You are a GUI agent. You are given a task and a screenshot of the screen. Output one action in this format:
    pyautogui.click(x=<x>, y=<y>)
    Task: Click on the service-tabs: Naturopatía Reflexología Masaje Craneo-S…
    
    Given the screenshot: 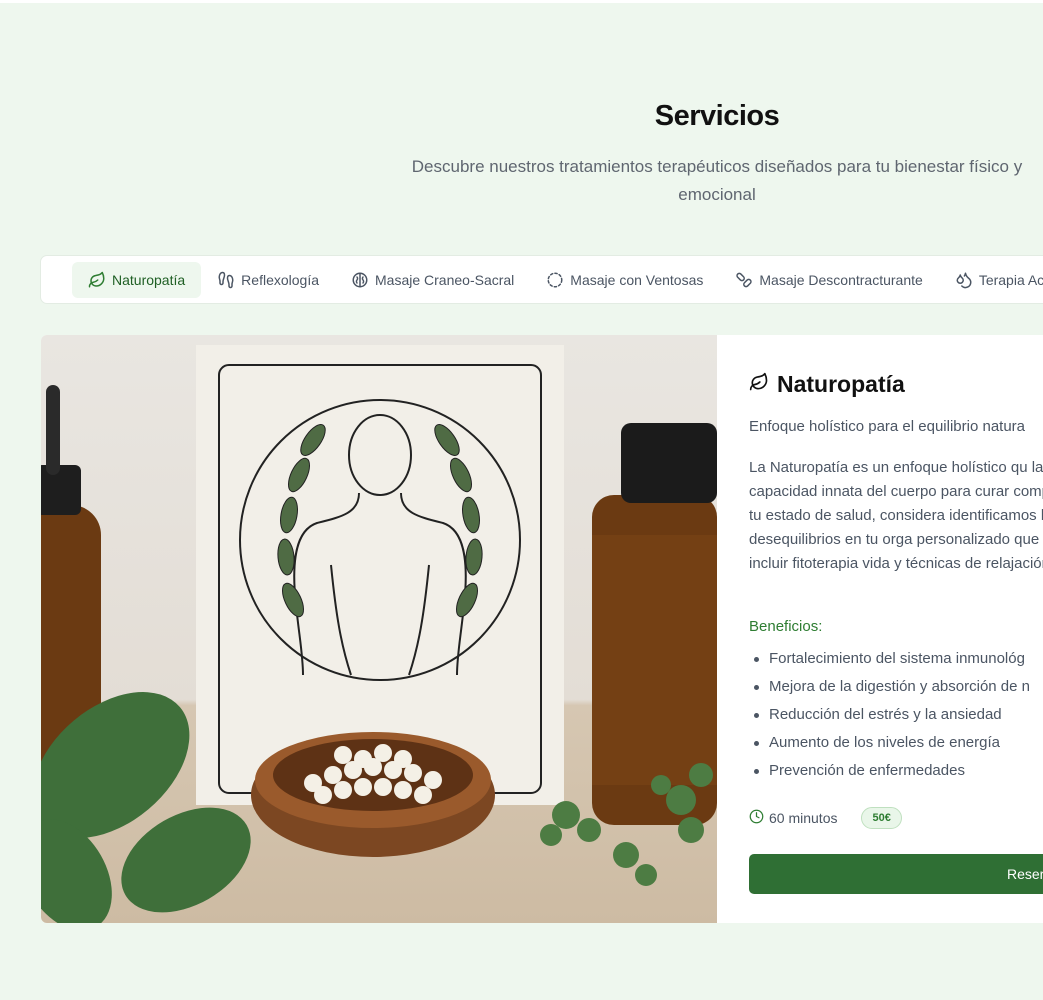 What is the action you would take?
    pyautogui.click(x=542, y=279)
    